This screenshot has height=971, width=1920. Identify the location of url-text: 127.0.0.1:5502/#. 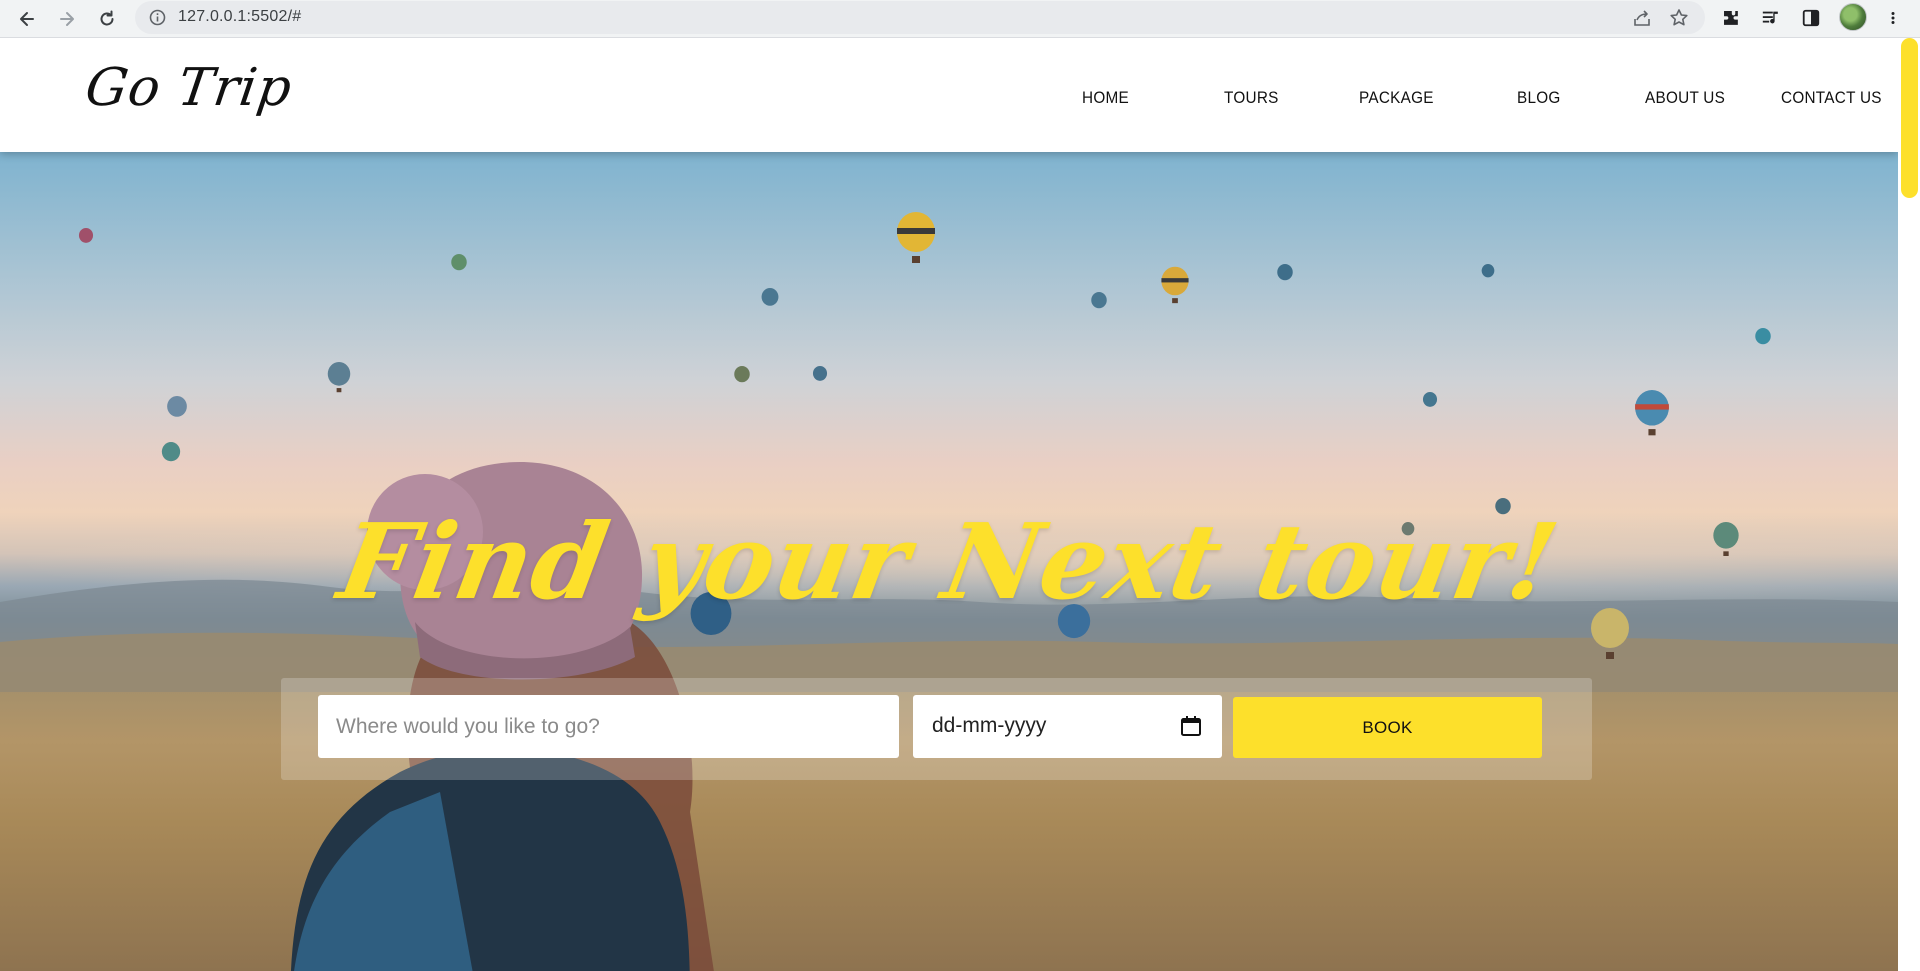
(239, 17).